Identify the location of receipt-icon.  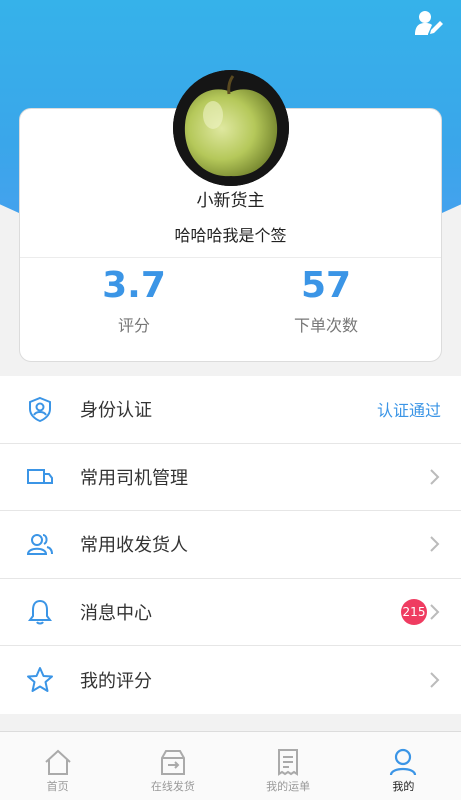
(288, 762).